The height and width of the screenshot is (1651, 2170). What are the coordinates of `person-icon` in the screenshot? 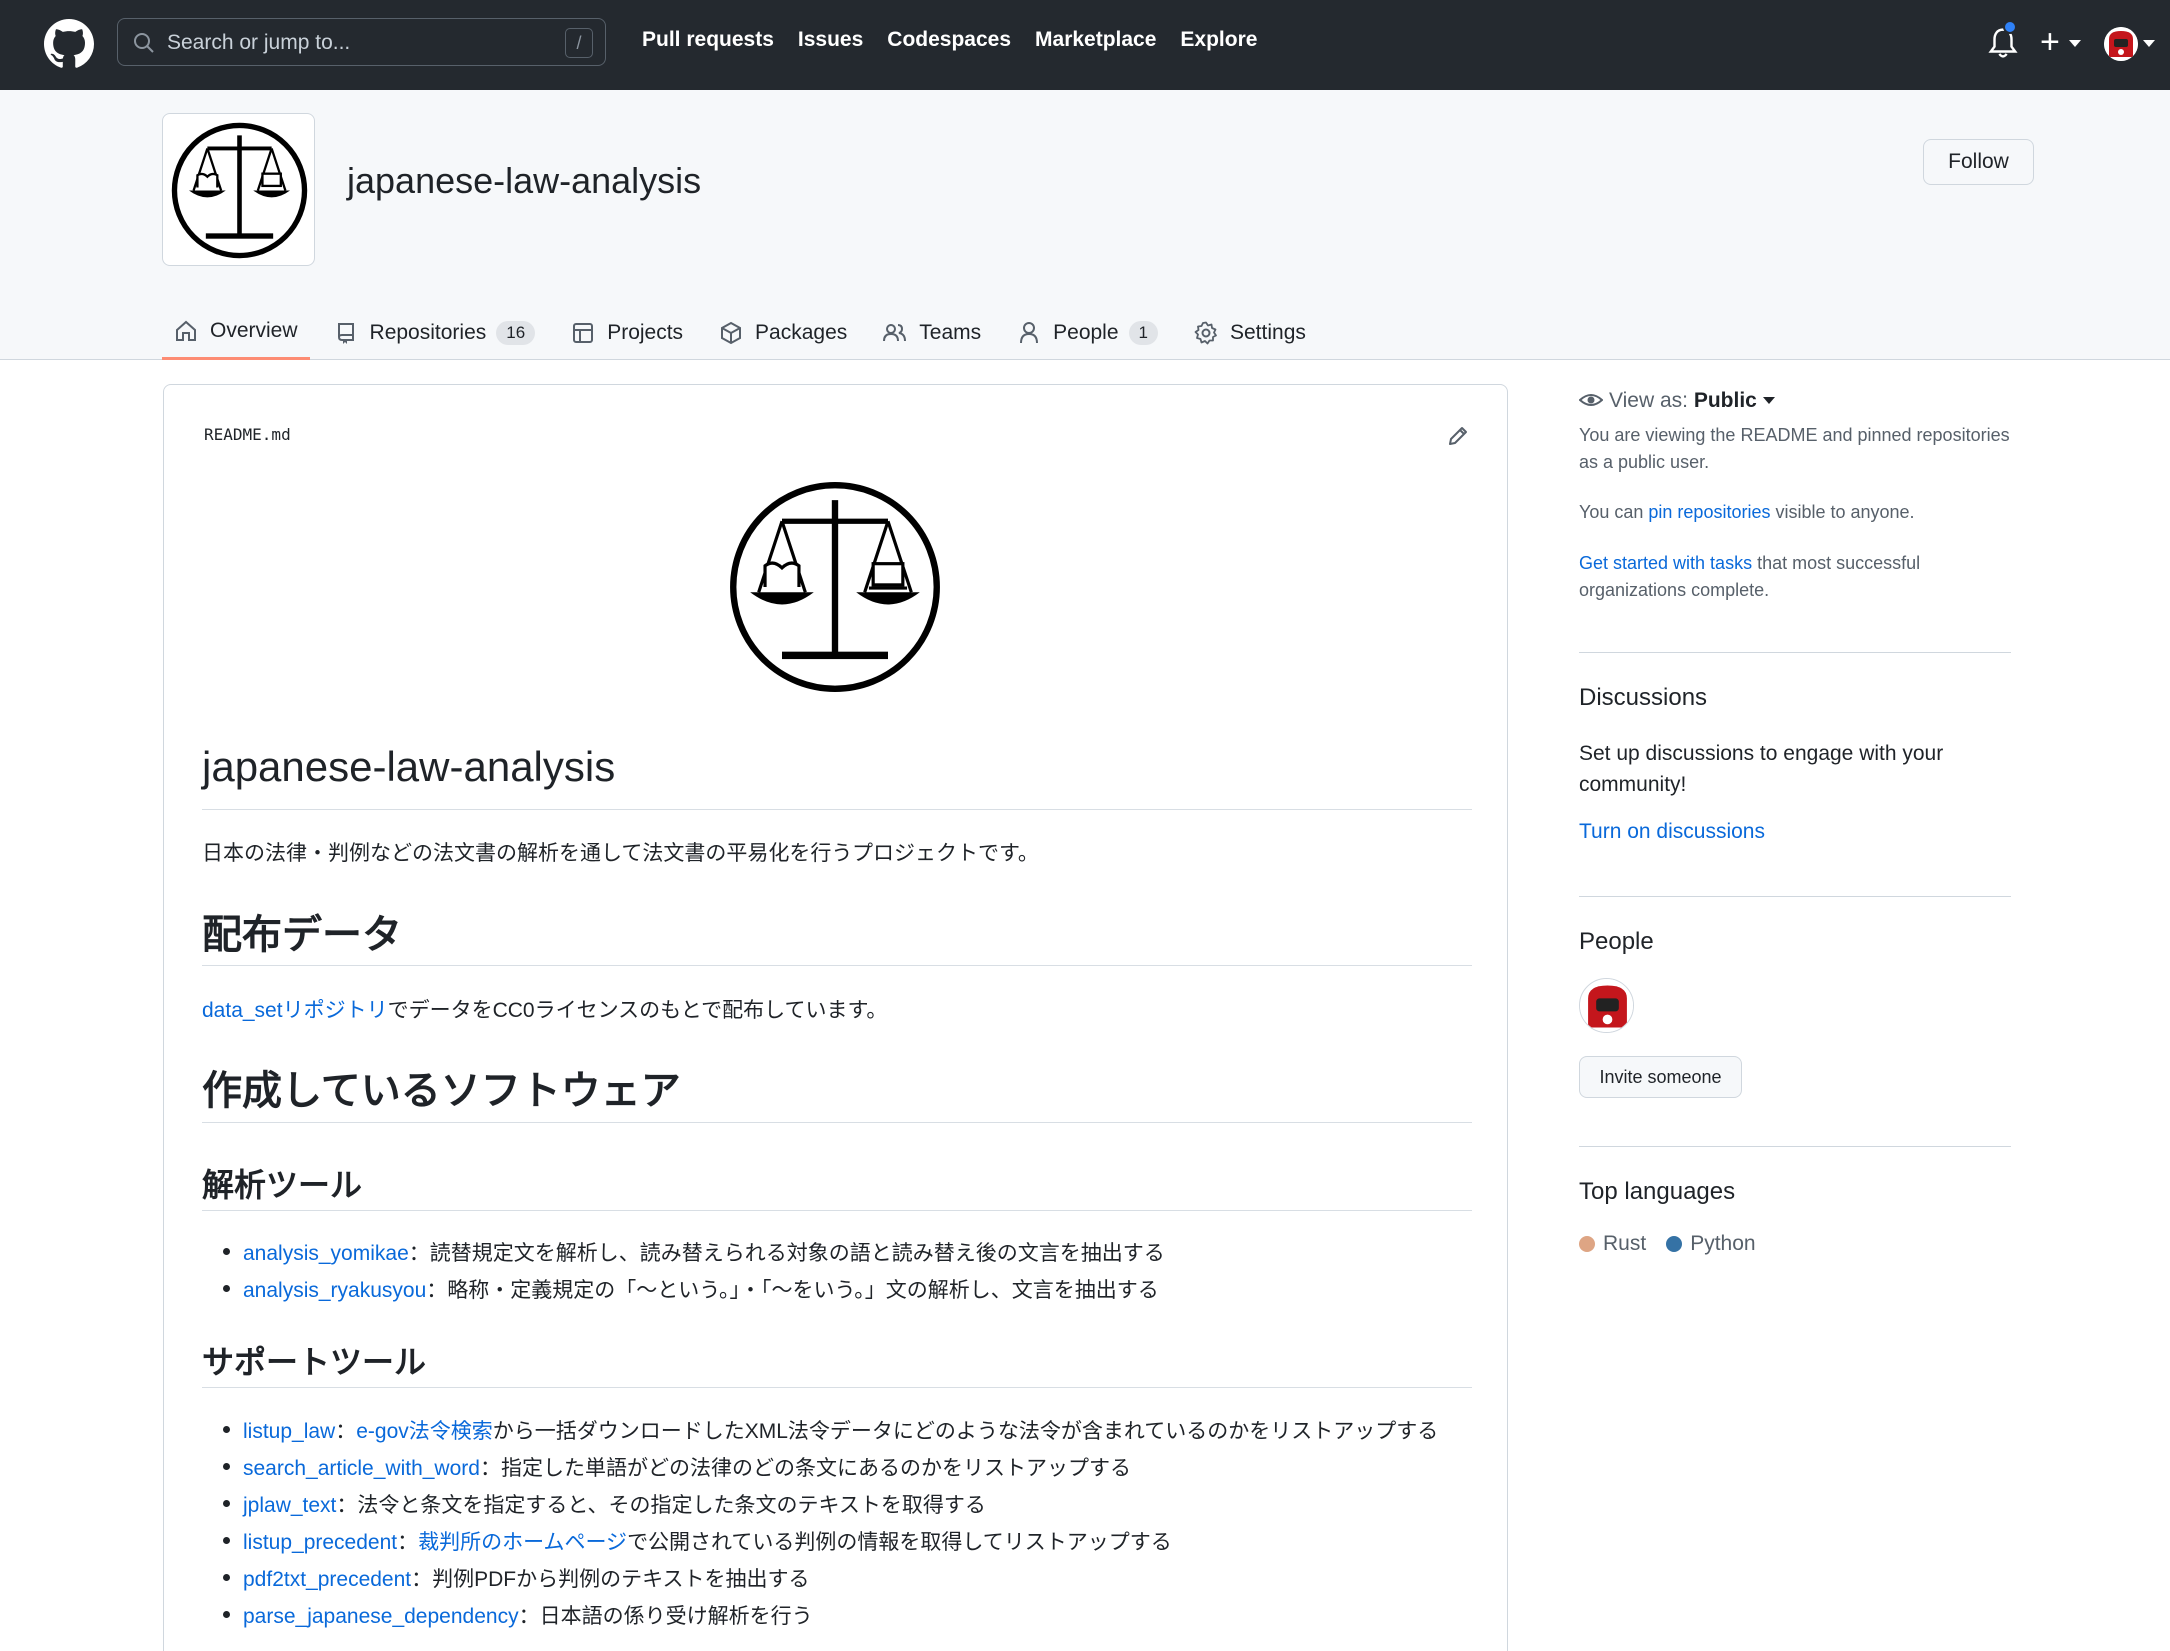 It's located at (1029, 332).